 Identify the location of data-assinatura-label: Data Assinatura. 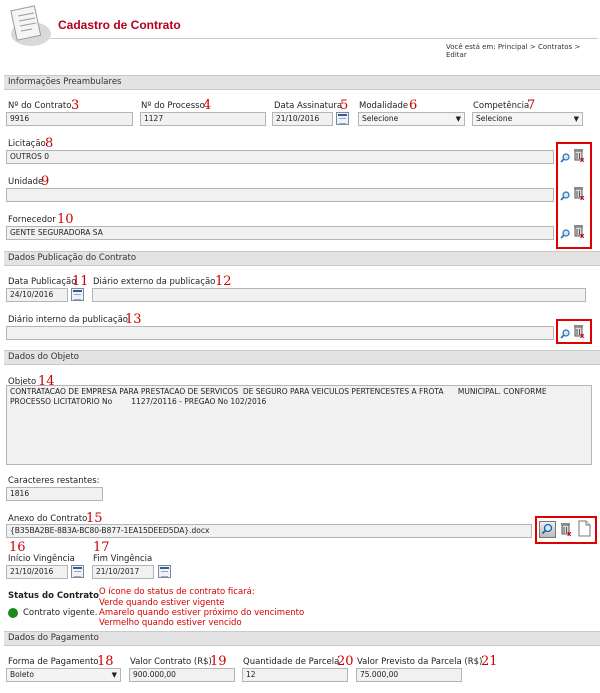
(308, 106).